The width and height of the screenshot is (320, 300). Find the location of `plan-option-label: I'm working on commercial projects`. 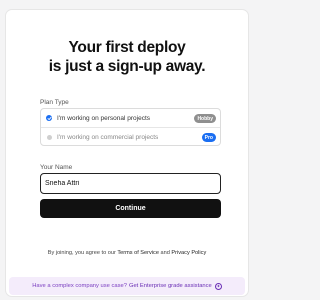

plan-option-label: I'm working on commercial projects is located at coordinates (108, 137).